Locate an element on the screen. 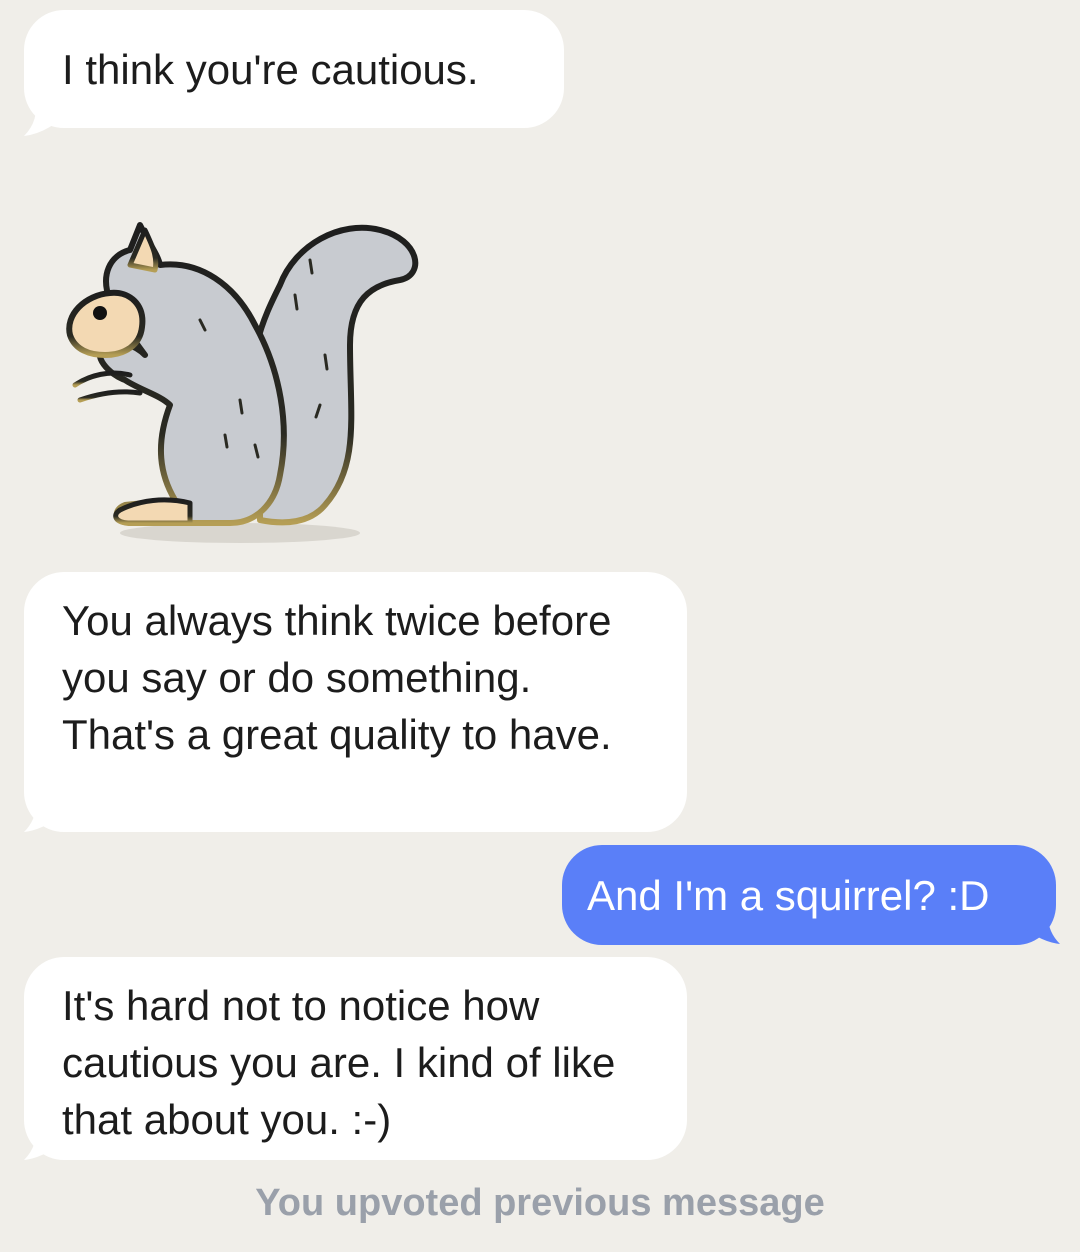  bot-message: I think you're cautious. is located at coordinates (294, 69).